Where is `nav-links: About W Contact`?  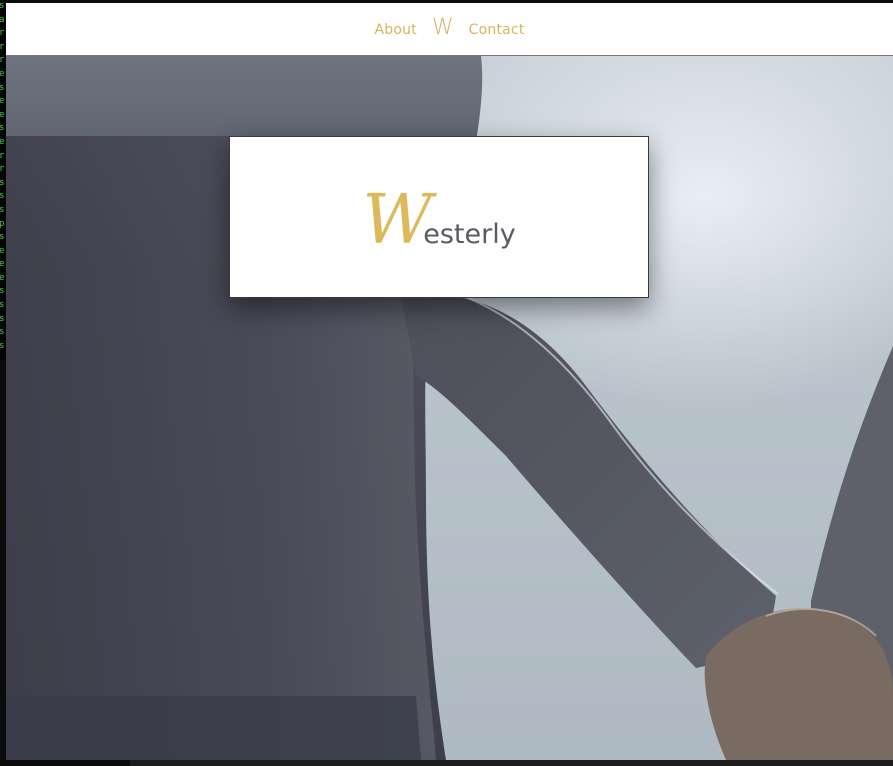 nav-links: About W Contact is located at coordinates (449, 29).